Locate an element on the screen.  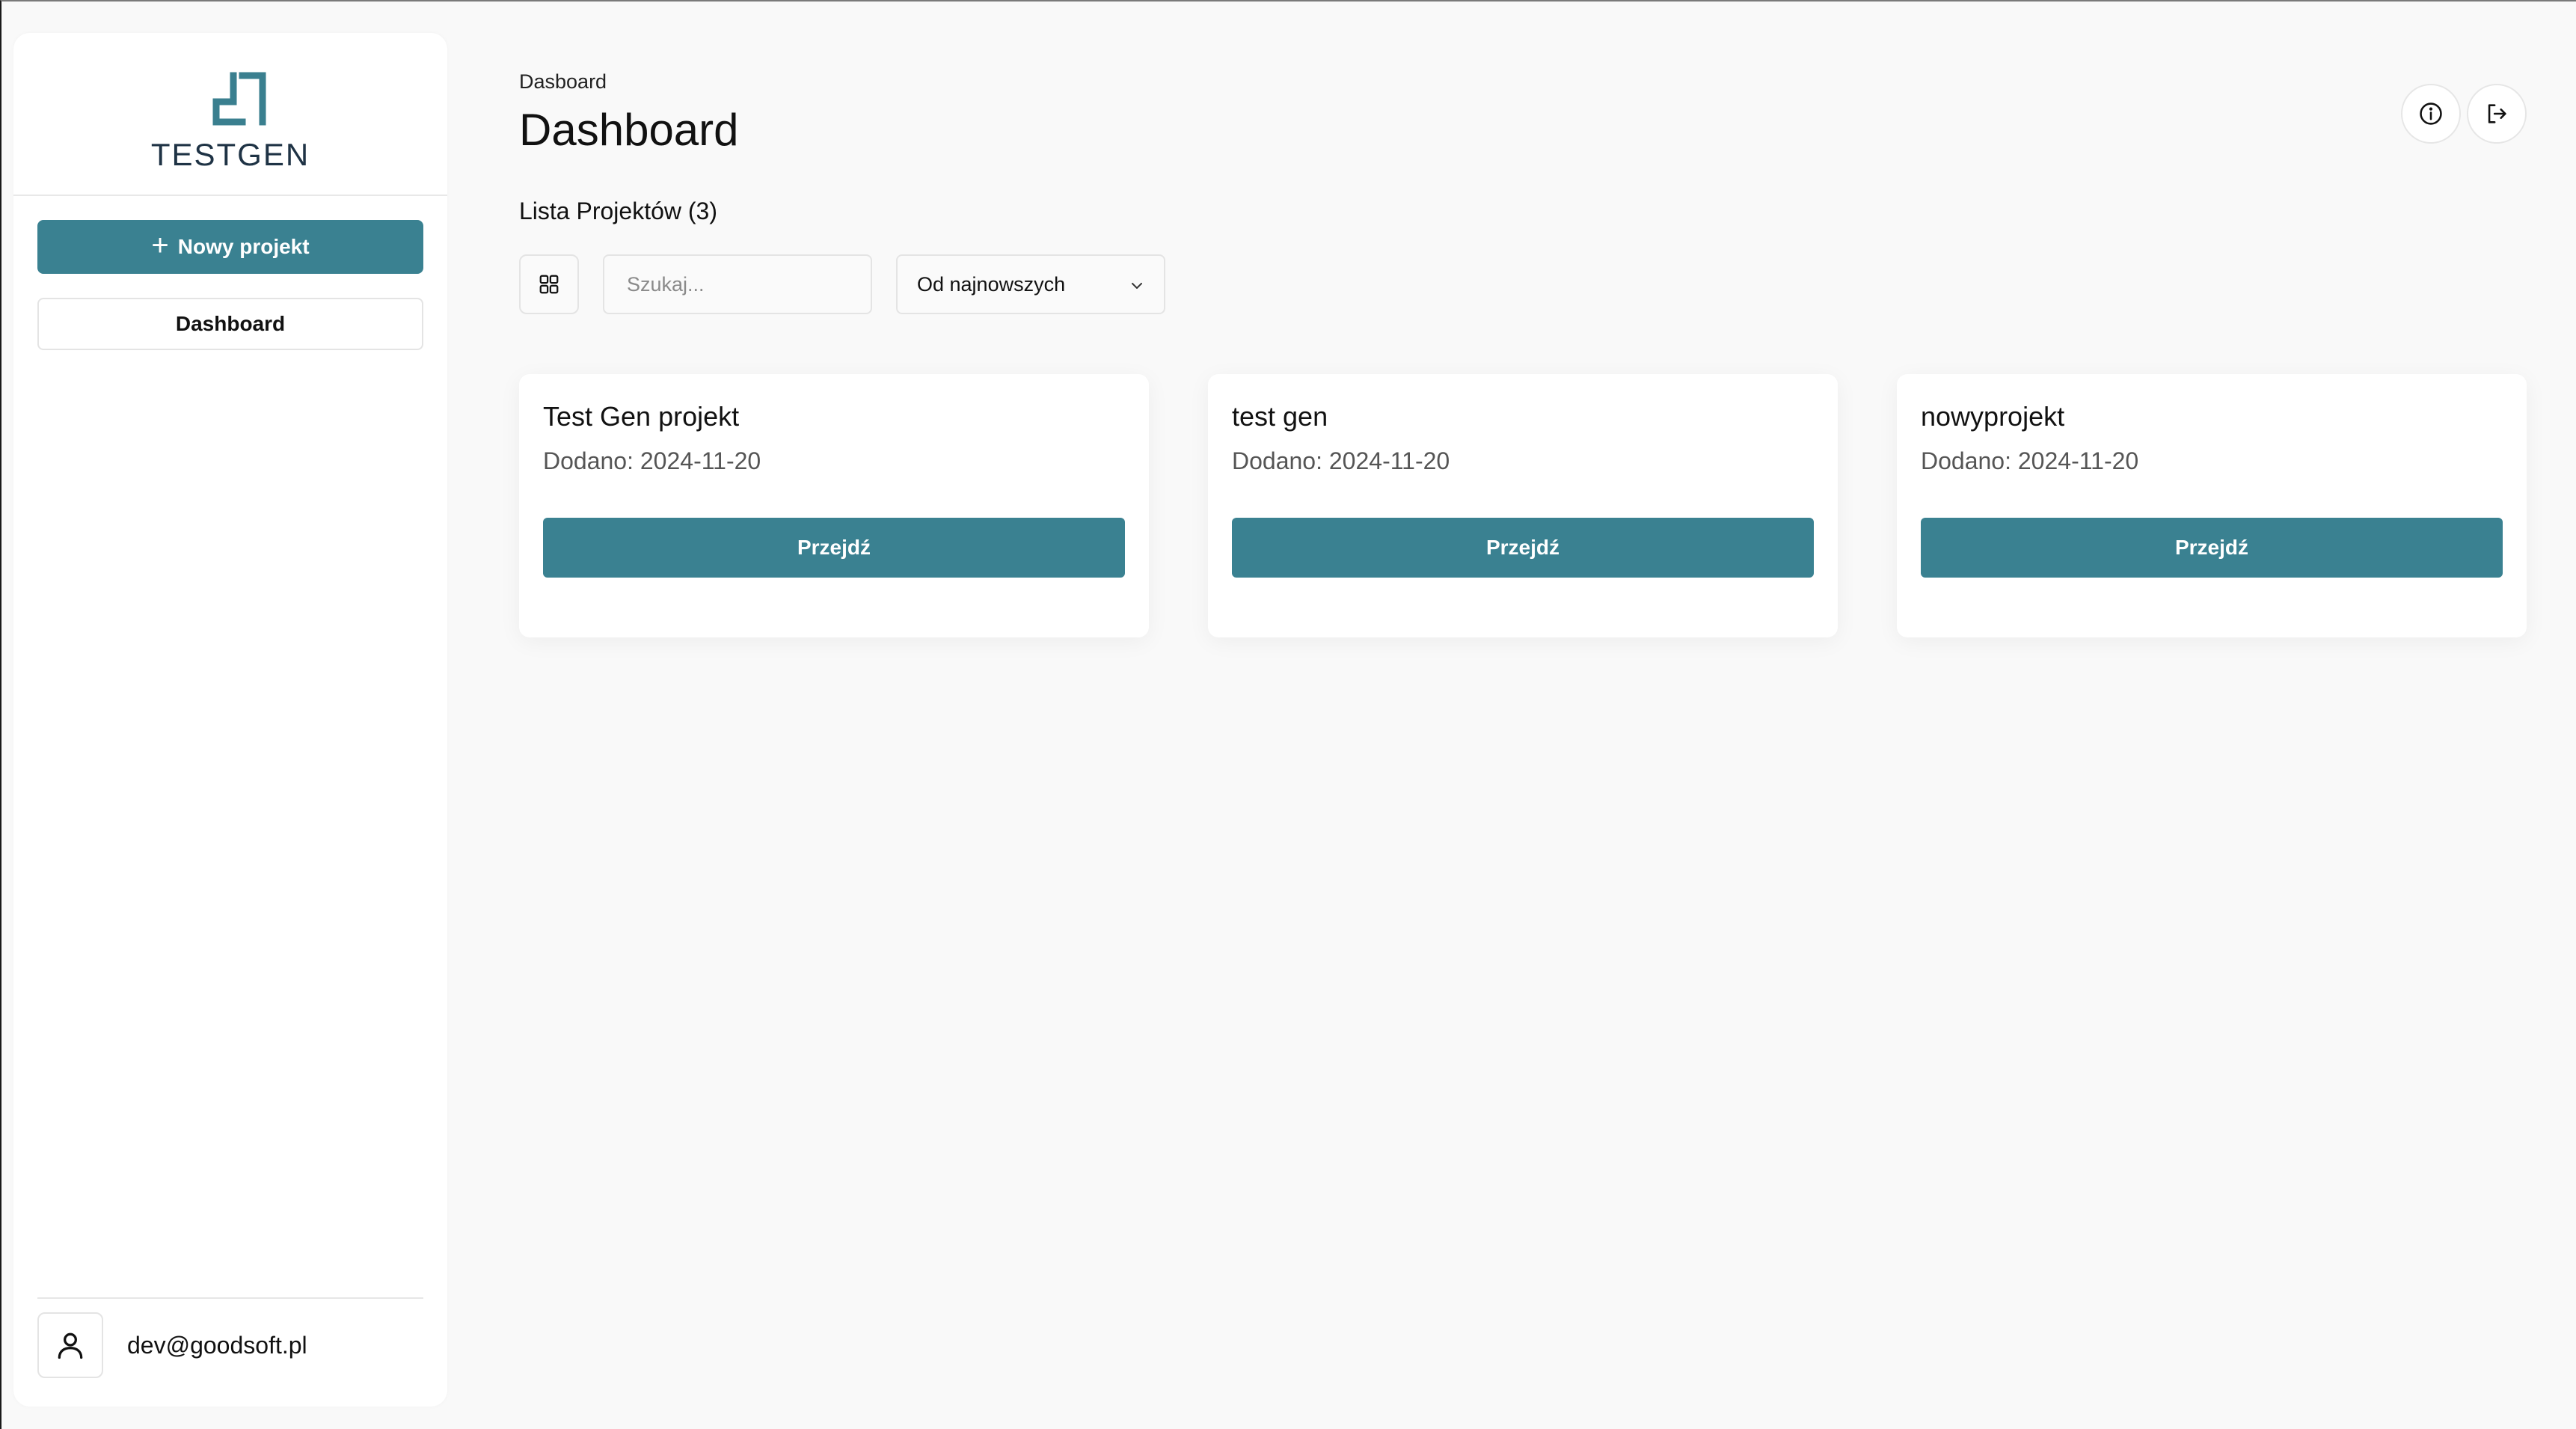
new-project-button: + Nowy projekt is located at coordinates (230, 247).